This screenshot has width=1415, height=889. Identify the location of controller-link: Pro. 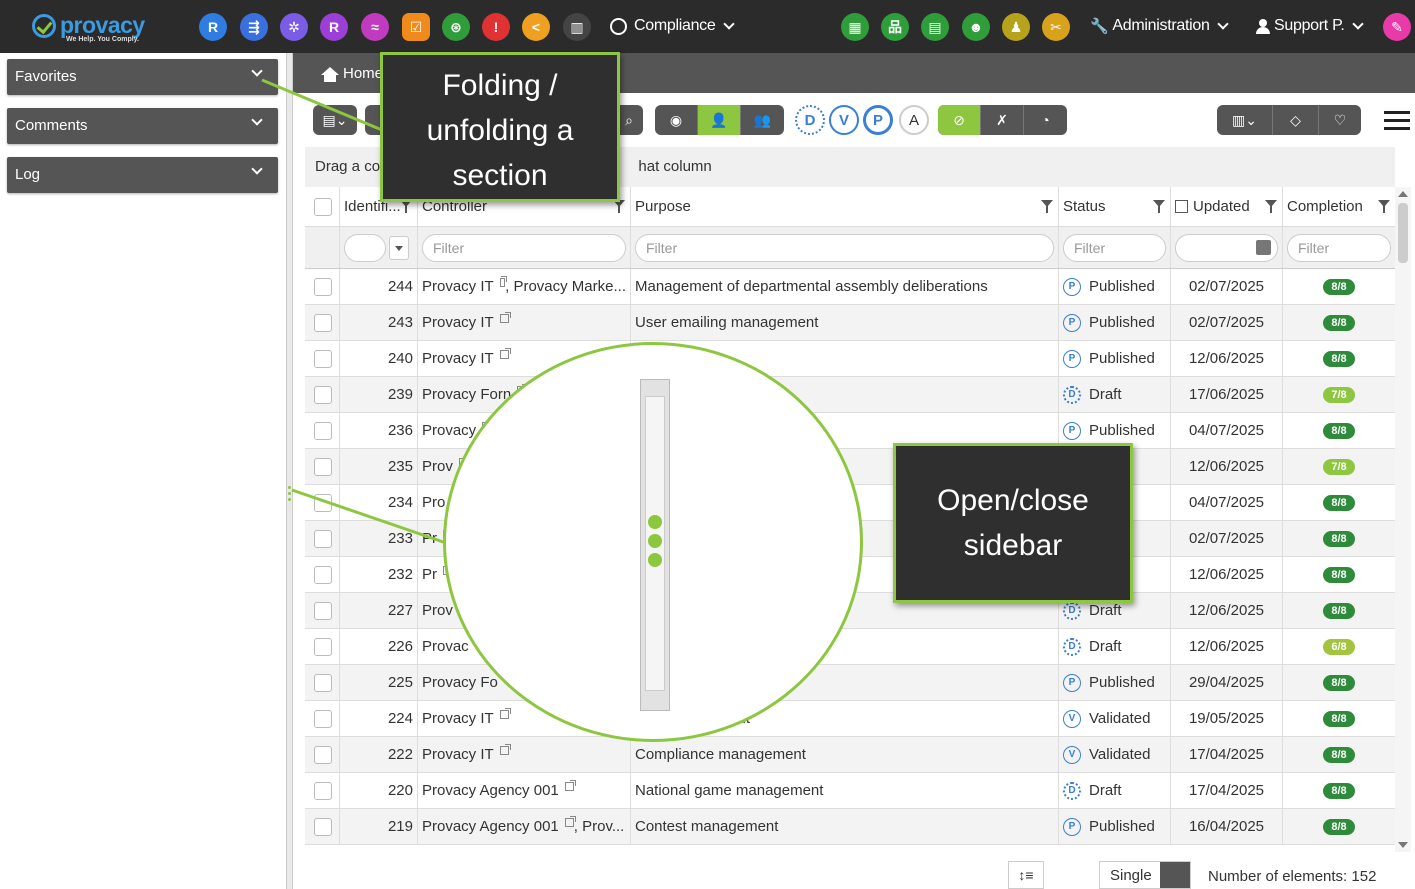
(433, 502).